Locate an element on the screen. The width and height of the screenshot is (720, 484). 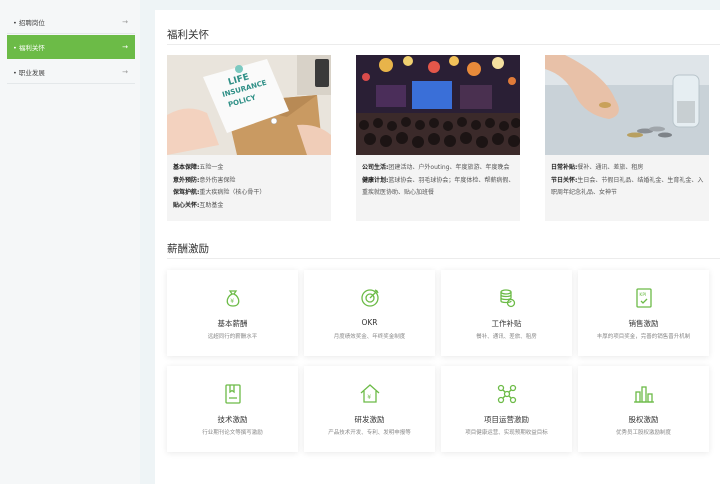
bar-chart-icon is located at coordinates (644, 394).